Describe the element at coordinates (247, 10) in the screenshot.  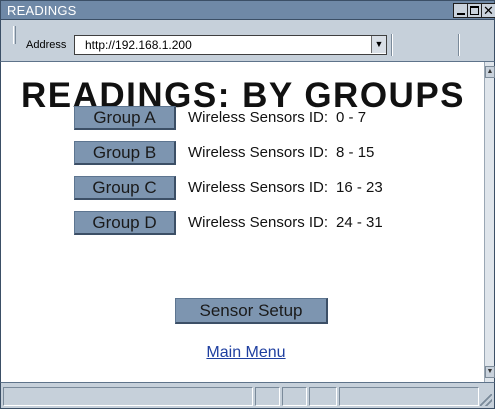
I see `title-bar: READINGS ✕` at that location.